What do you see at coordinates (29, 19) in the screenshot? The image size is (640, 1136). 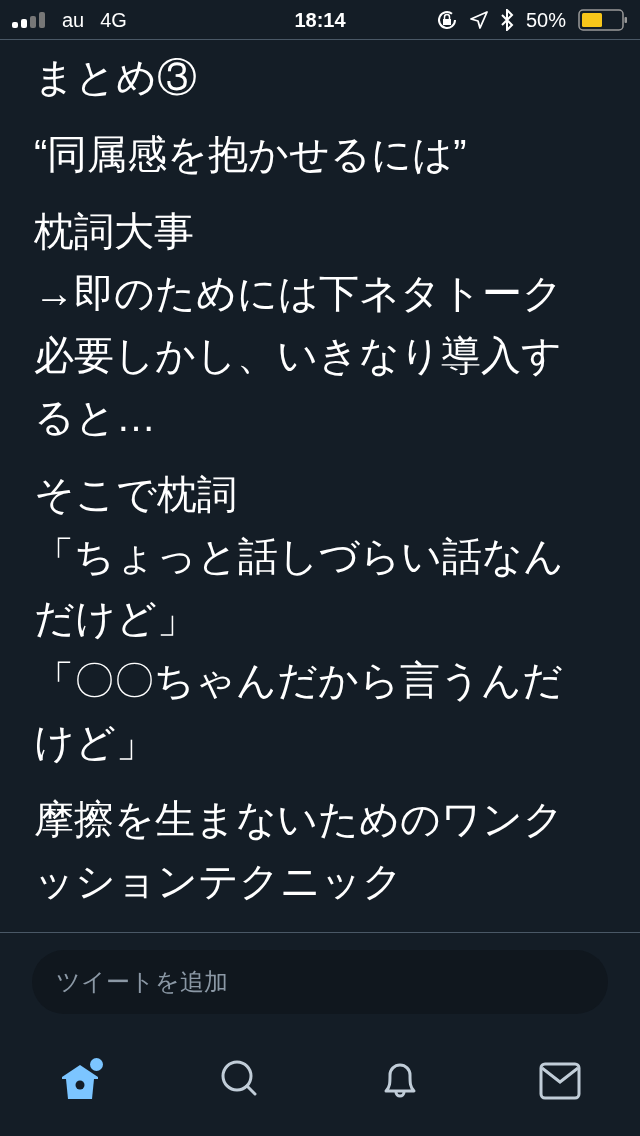 I see `signal-icon` at bounding box center [29, 19].